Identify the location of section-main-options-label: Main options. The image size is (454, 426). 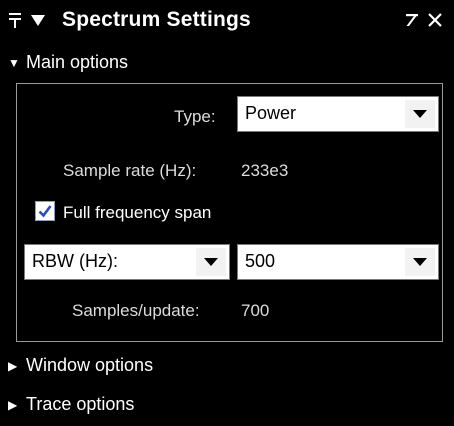
(77, 62).